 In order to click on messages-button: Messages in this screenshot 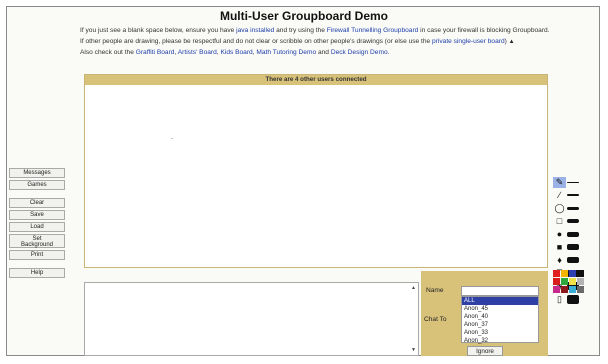, I will do `click(37, 173)`.